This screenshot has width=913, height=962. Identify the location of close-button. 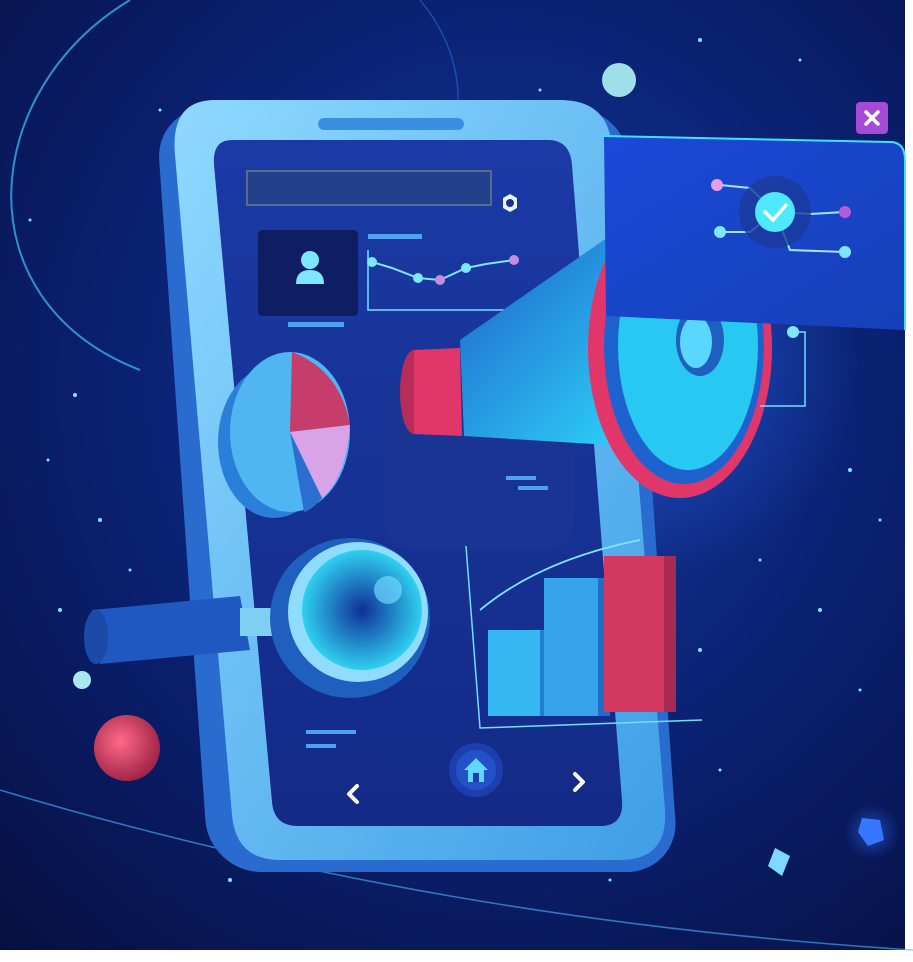
(872, 118).